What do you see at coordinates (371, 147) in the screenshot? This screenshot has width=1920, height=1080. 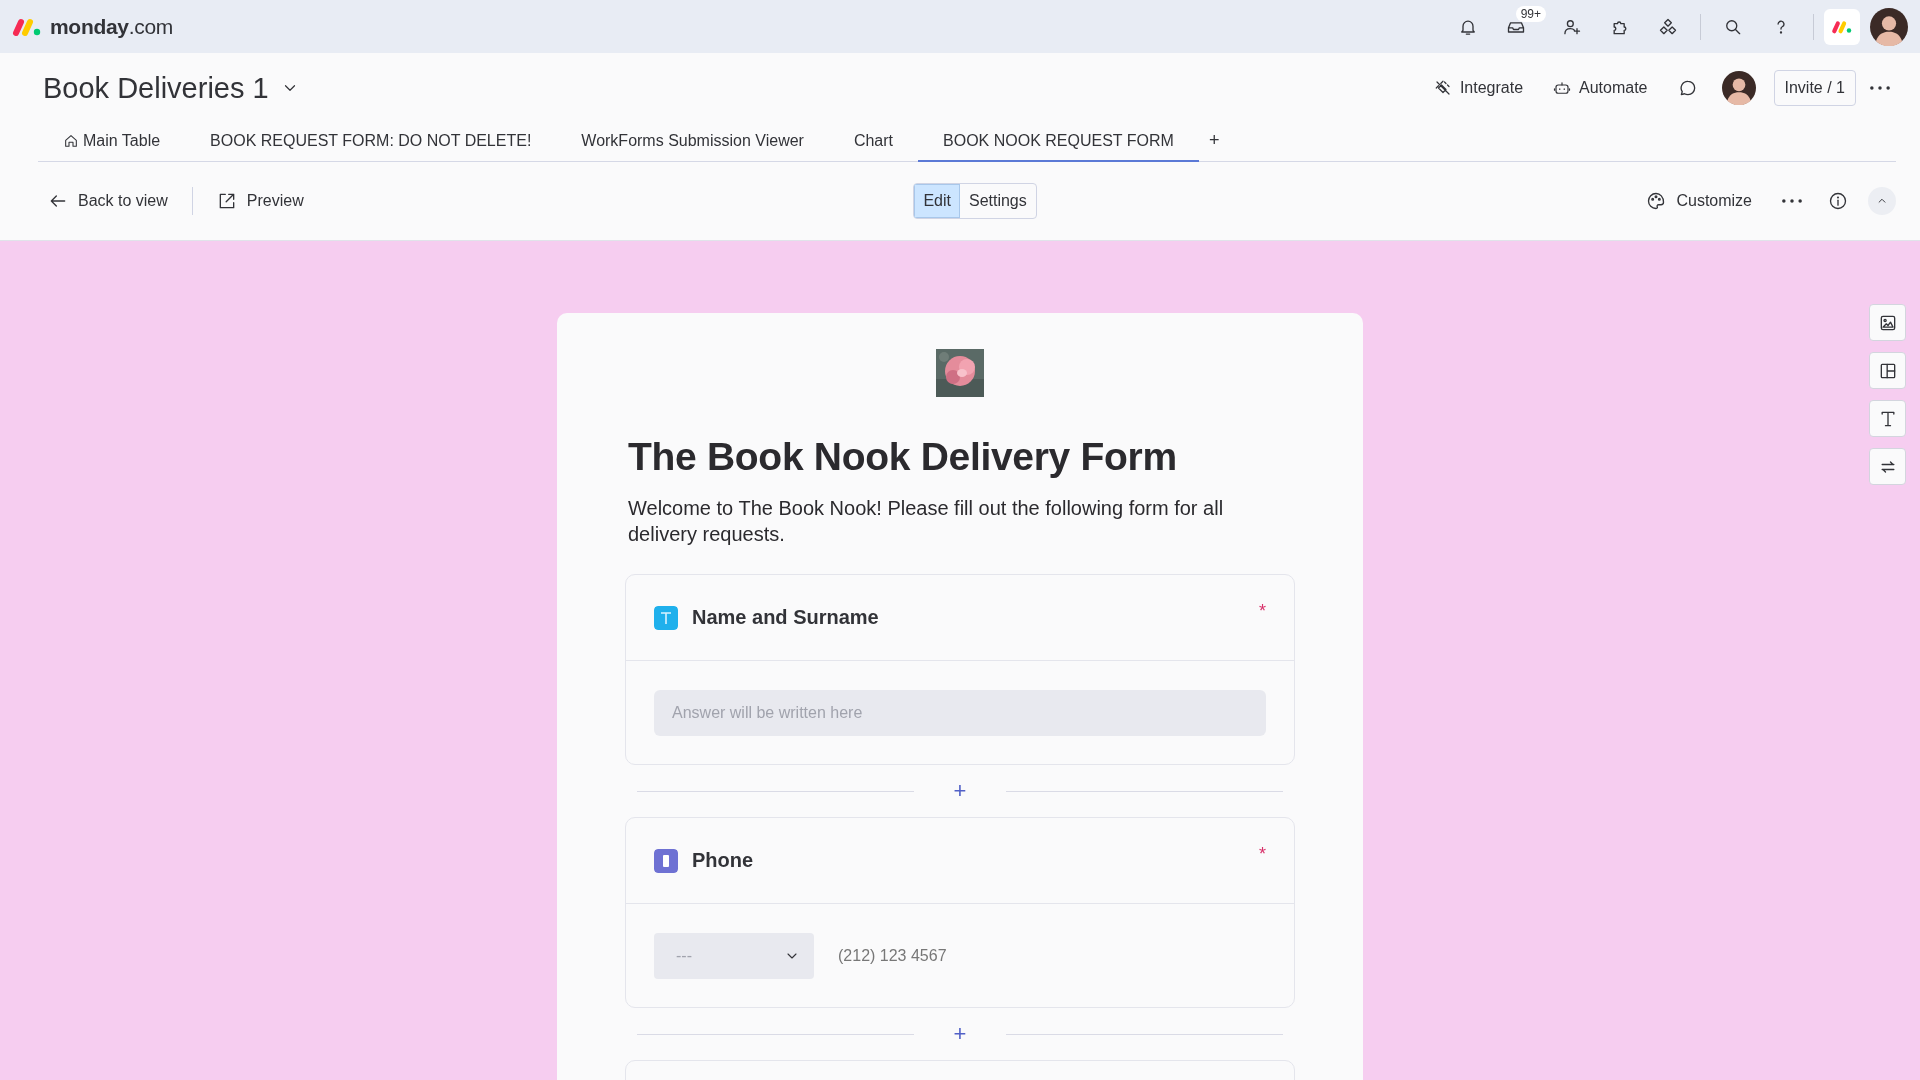 I see `view-tab: BOOK REQUEST FORM: DO NOT DELETE!` at bounding box center [371, 147].